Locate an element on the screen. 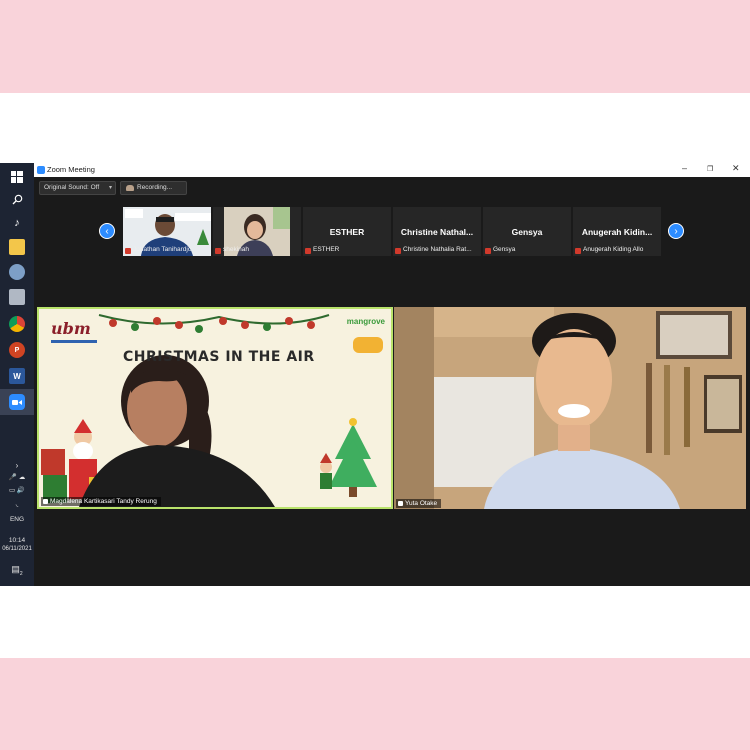 The image size is (750, 750). chevron-right-icon: › is located at coordinates (676, 231).